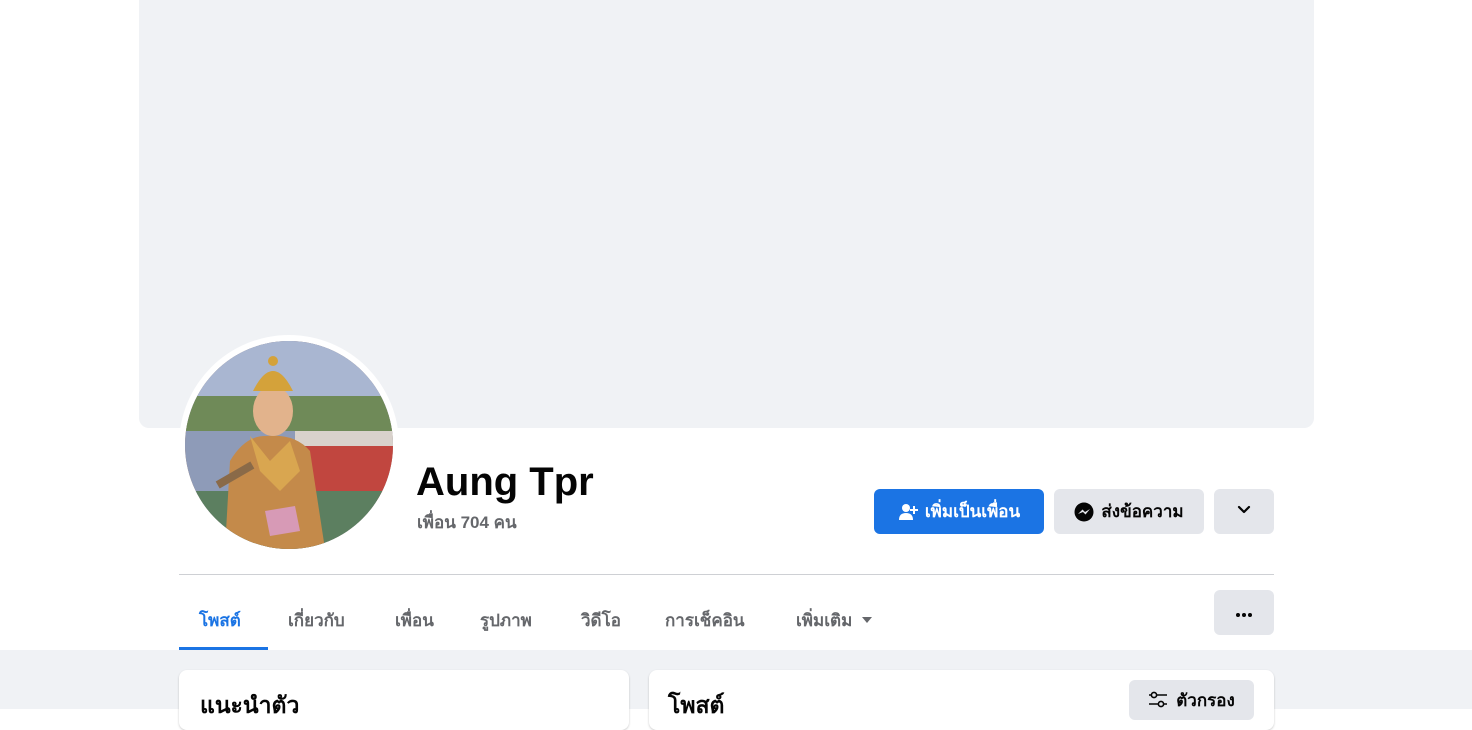  What do you see at coordinates (467, 523) in the screenshot?
I see `friends-count: เพื่อน 704 คน` at bounding box center [467, 523].